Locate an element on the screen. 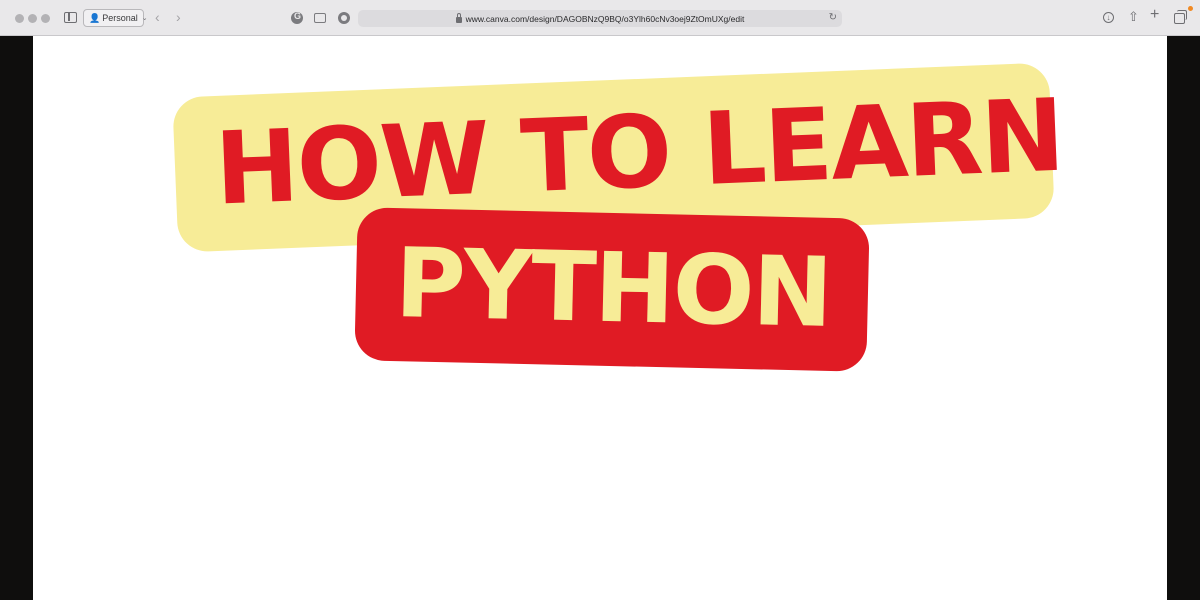 The height and width of the screenshot is (600, 1200). forward-icon: › is located at coordinates (178, 17).